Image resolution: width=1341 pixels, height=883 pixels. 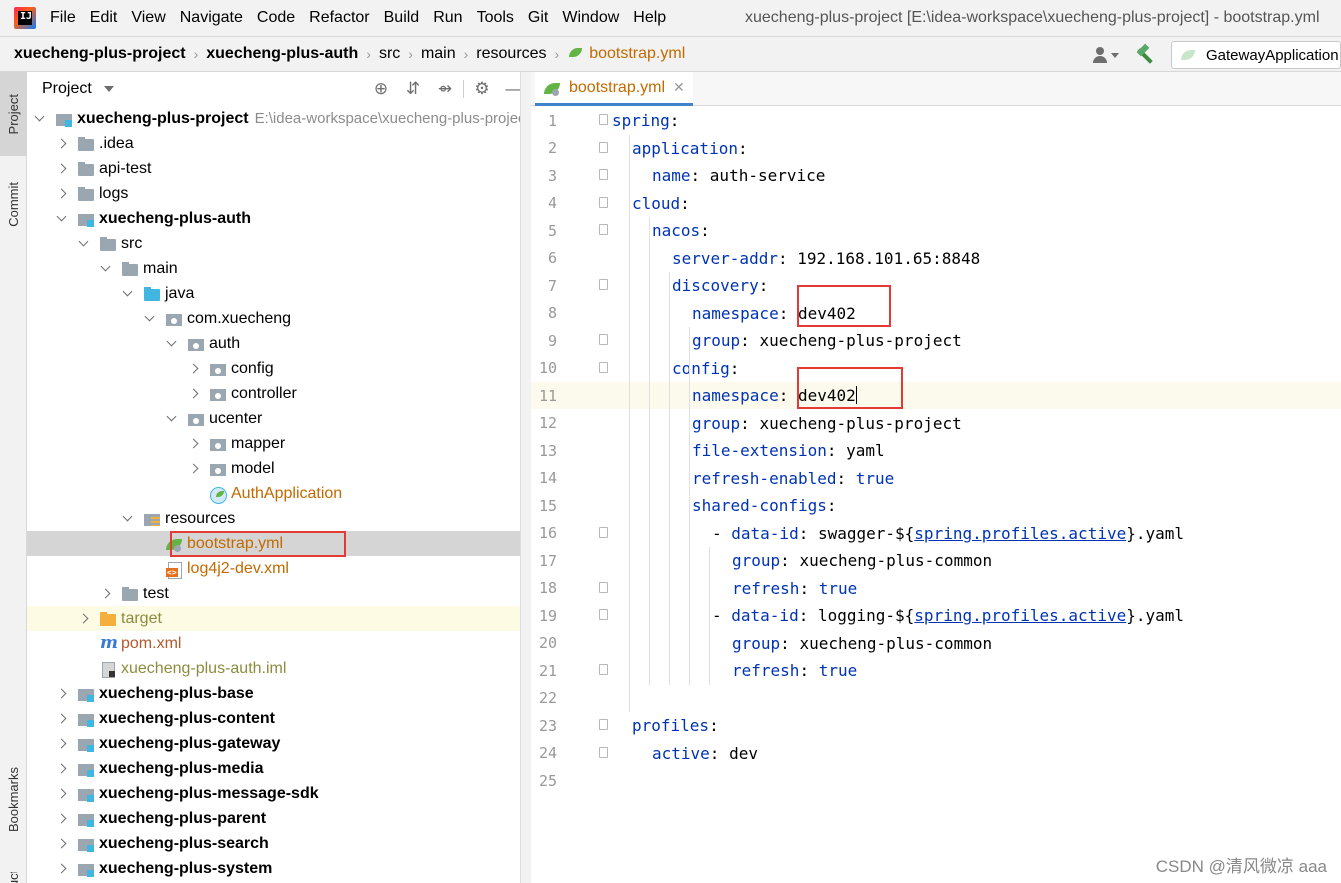 I want to click on locate-file-icon: ⊕, so click(x=381, y=89).